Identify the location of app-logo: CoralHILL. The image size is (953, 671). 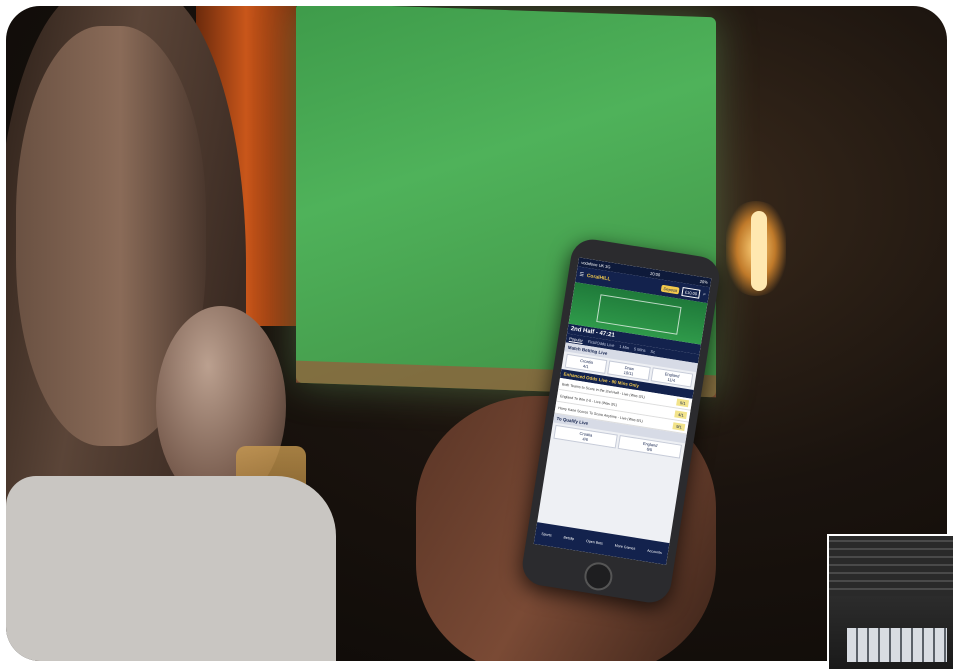
(598, 277).